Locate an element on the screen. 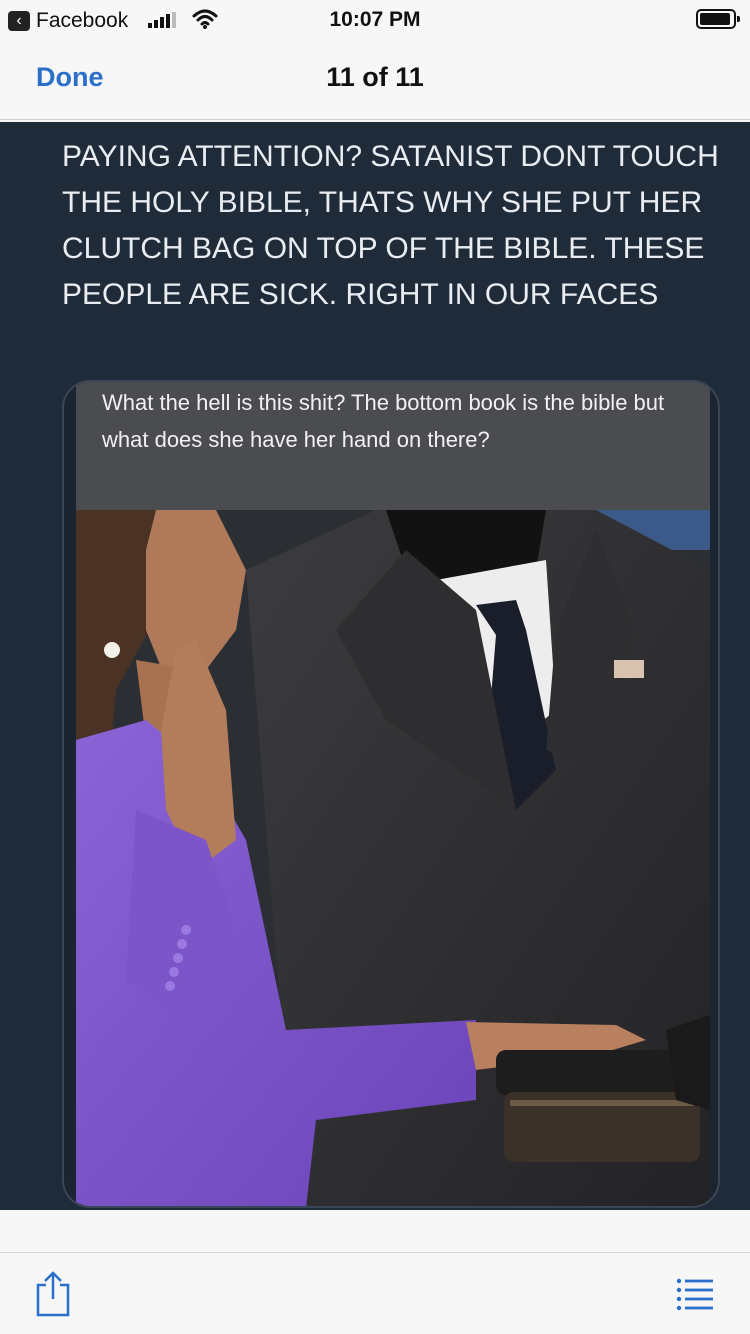 The width and height of the screenshot is (750, 1334). bottom-toolbar is located at coordinates (375, 1293).